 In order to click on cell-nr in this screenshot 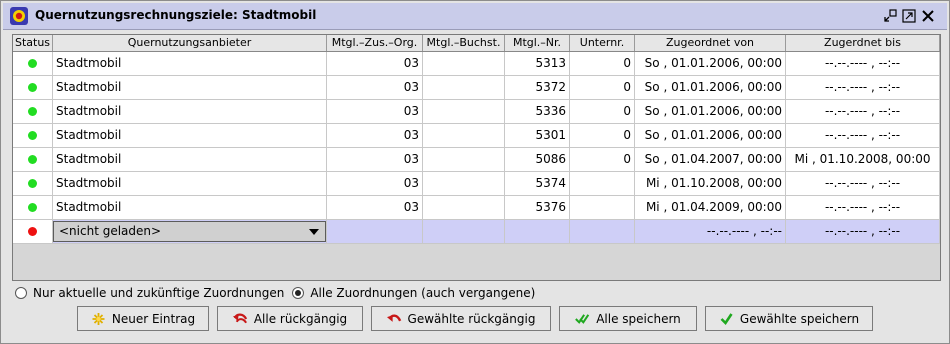, I will do `click(537, 232)`.